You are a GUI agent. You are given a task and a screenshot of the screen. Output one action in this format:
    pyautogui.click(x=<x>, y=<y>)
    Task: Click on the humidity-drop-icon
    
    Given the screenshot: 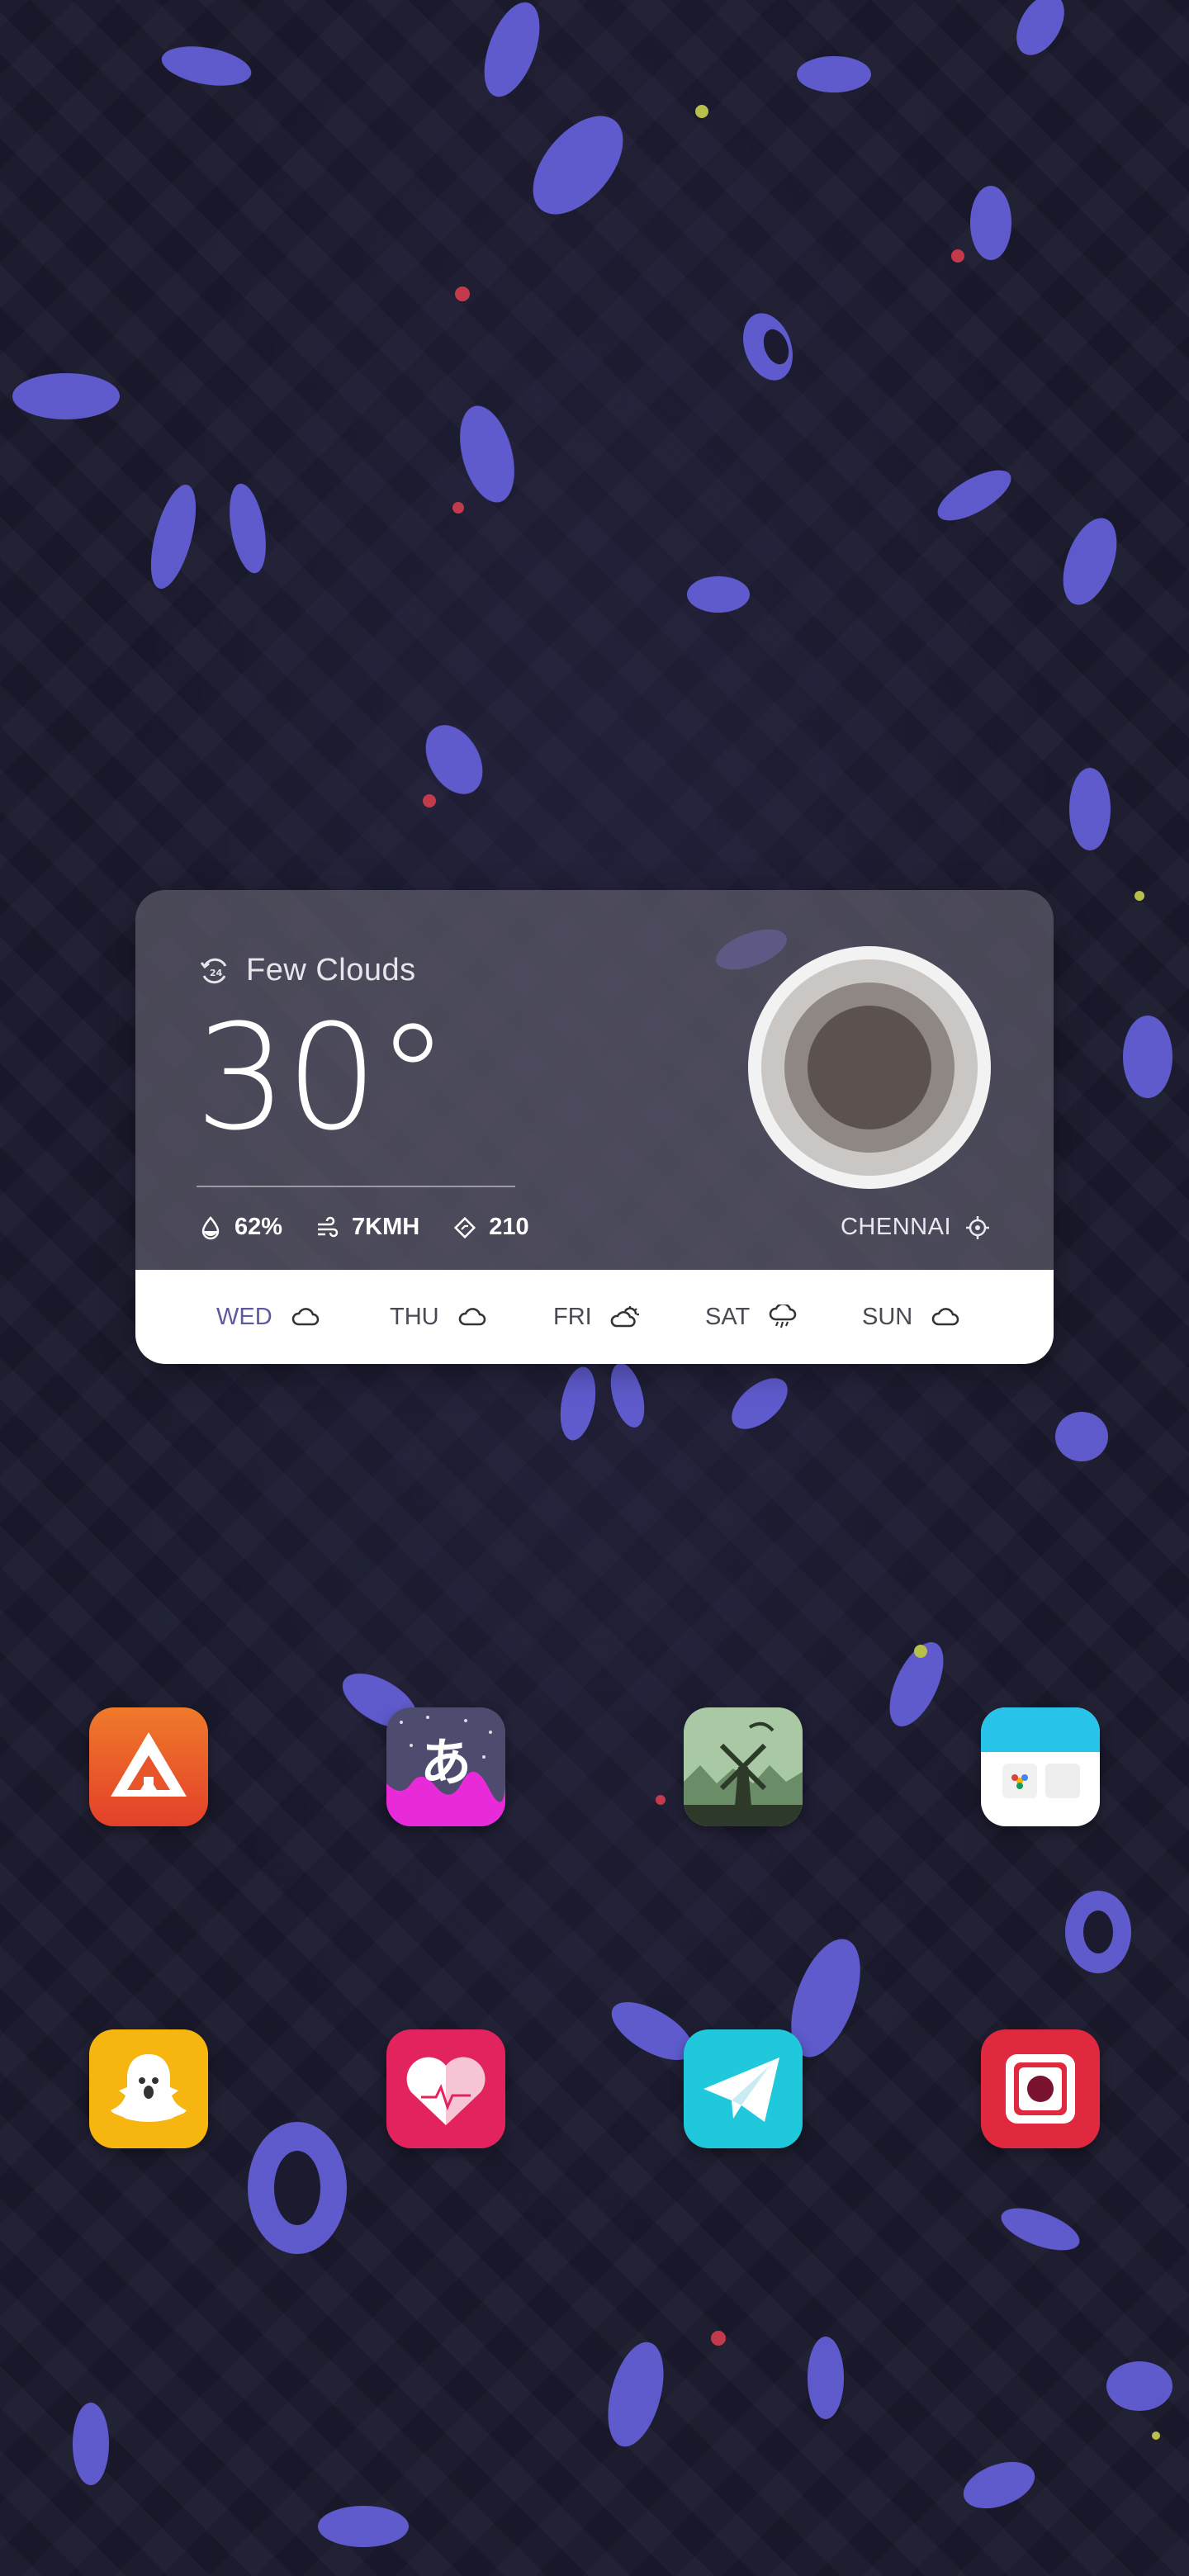 What is the action you would take?
    pyautogui.click(x=210, y=1227)
    